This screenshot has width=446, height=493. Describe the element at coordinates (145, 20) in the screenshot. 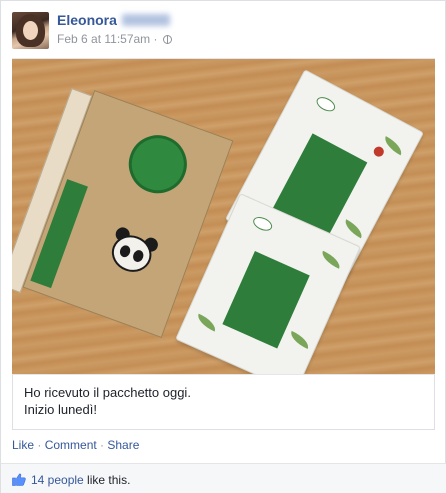

I see `redacted-surname` at that location.